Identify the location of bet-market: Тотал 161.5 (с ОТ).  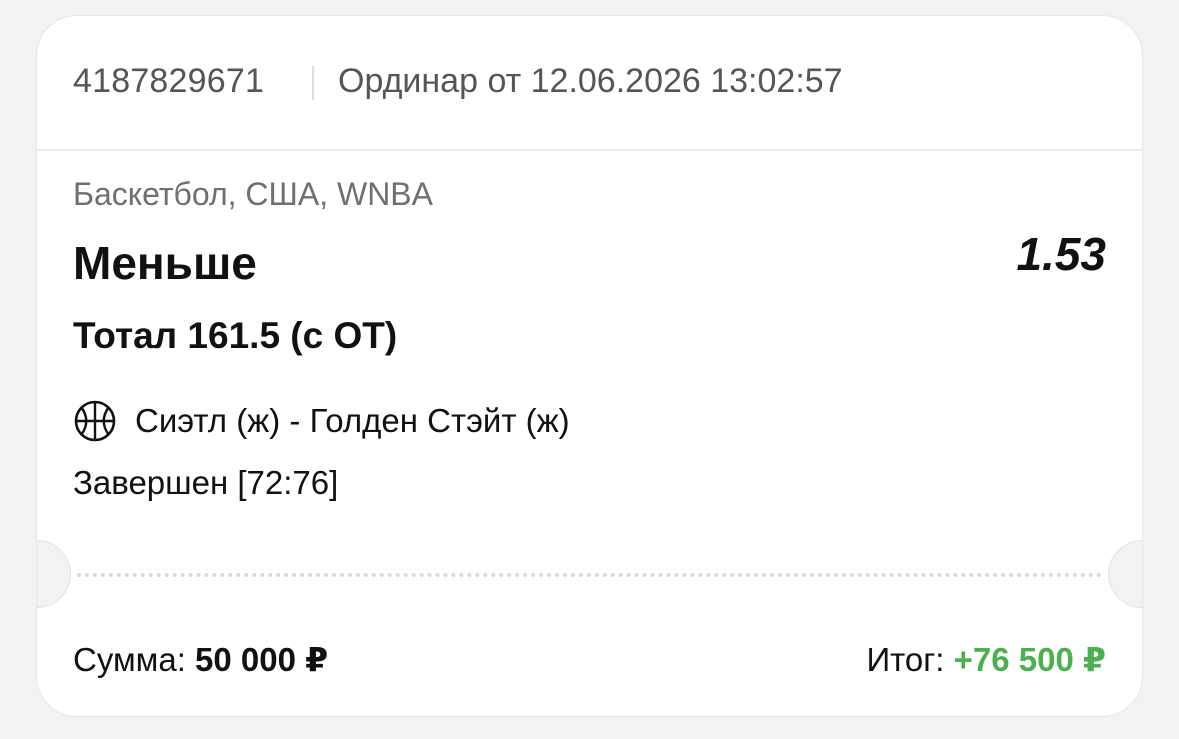
(235, 335).